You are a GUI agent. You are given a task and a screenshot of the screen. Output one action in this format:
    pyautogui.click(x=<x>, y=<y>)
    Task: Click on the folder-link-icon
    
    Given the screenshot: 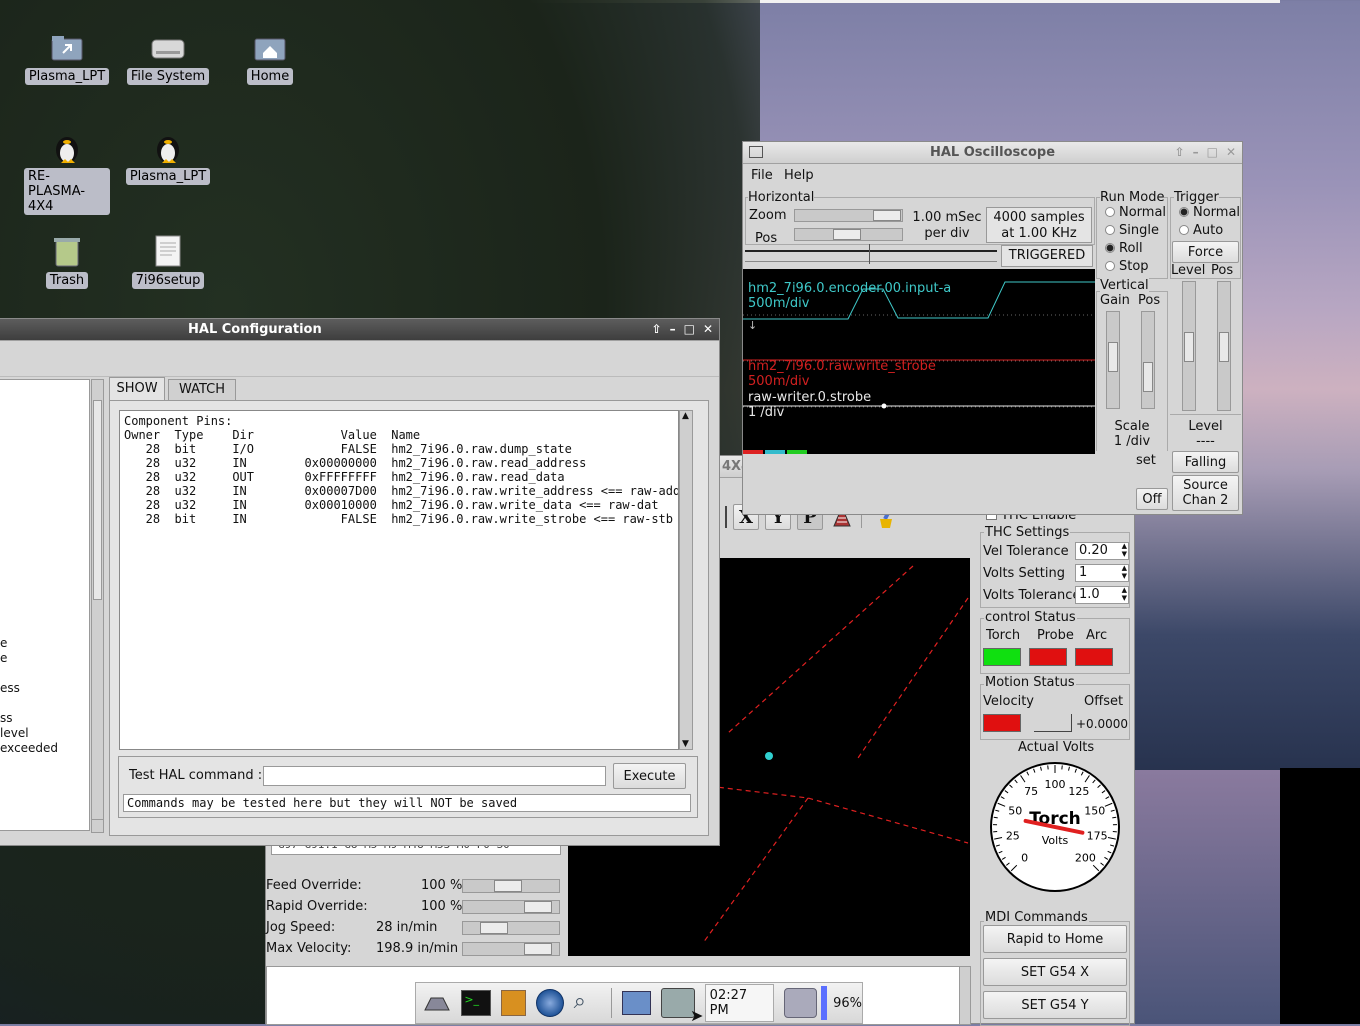 What is the action you would take?
    pyautogui.click(x=67, y=47)
    